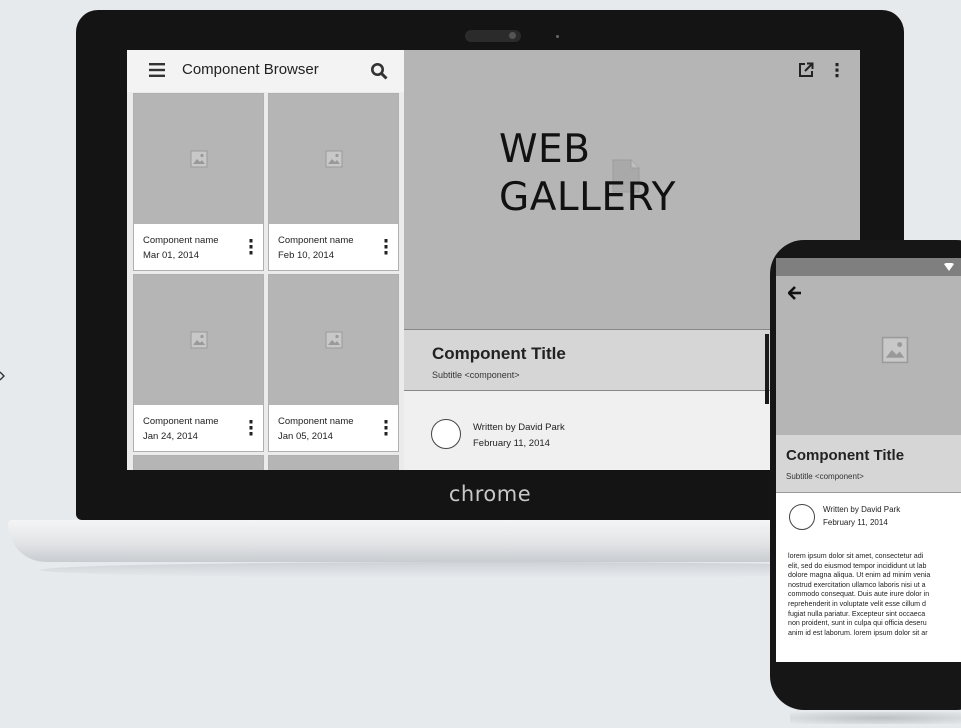 The image size is (961, 728). I want to click on camera-sensor, so click(557, 36).